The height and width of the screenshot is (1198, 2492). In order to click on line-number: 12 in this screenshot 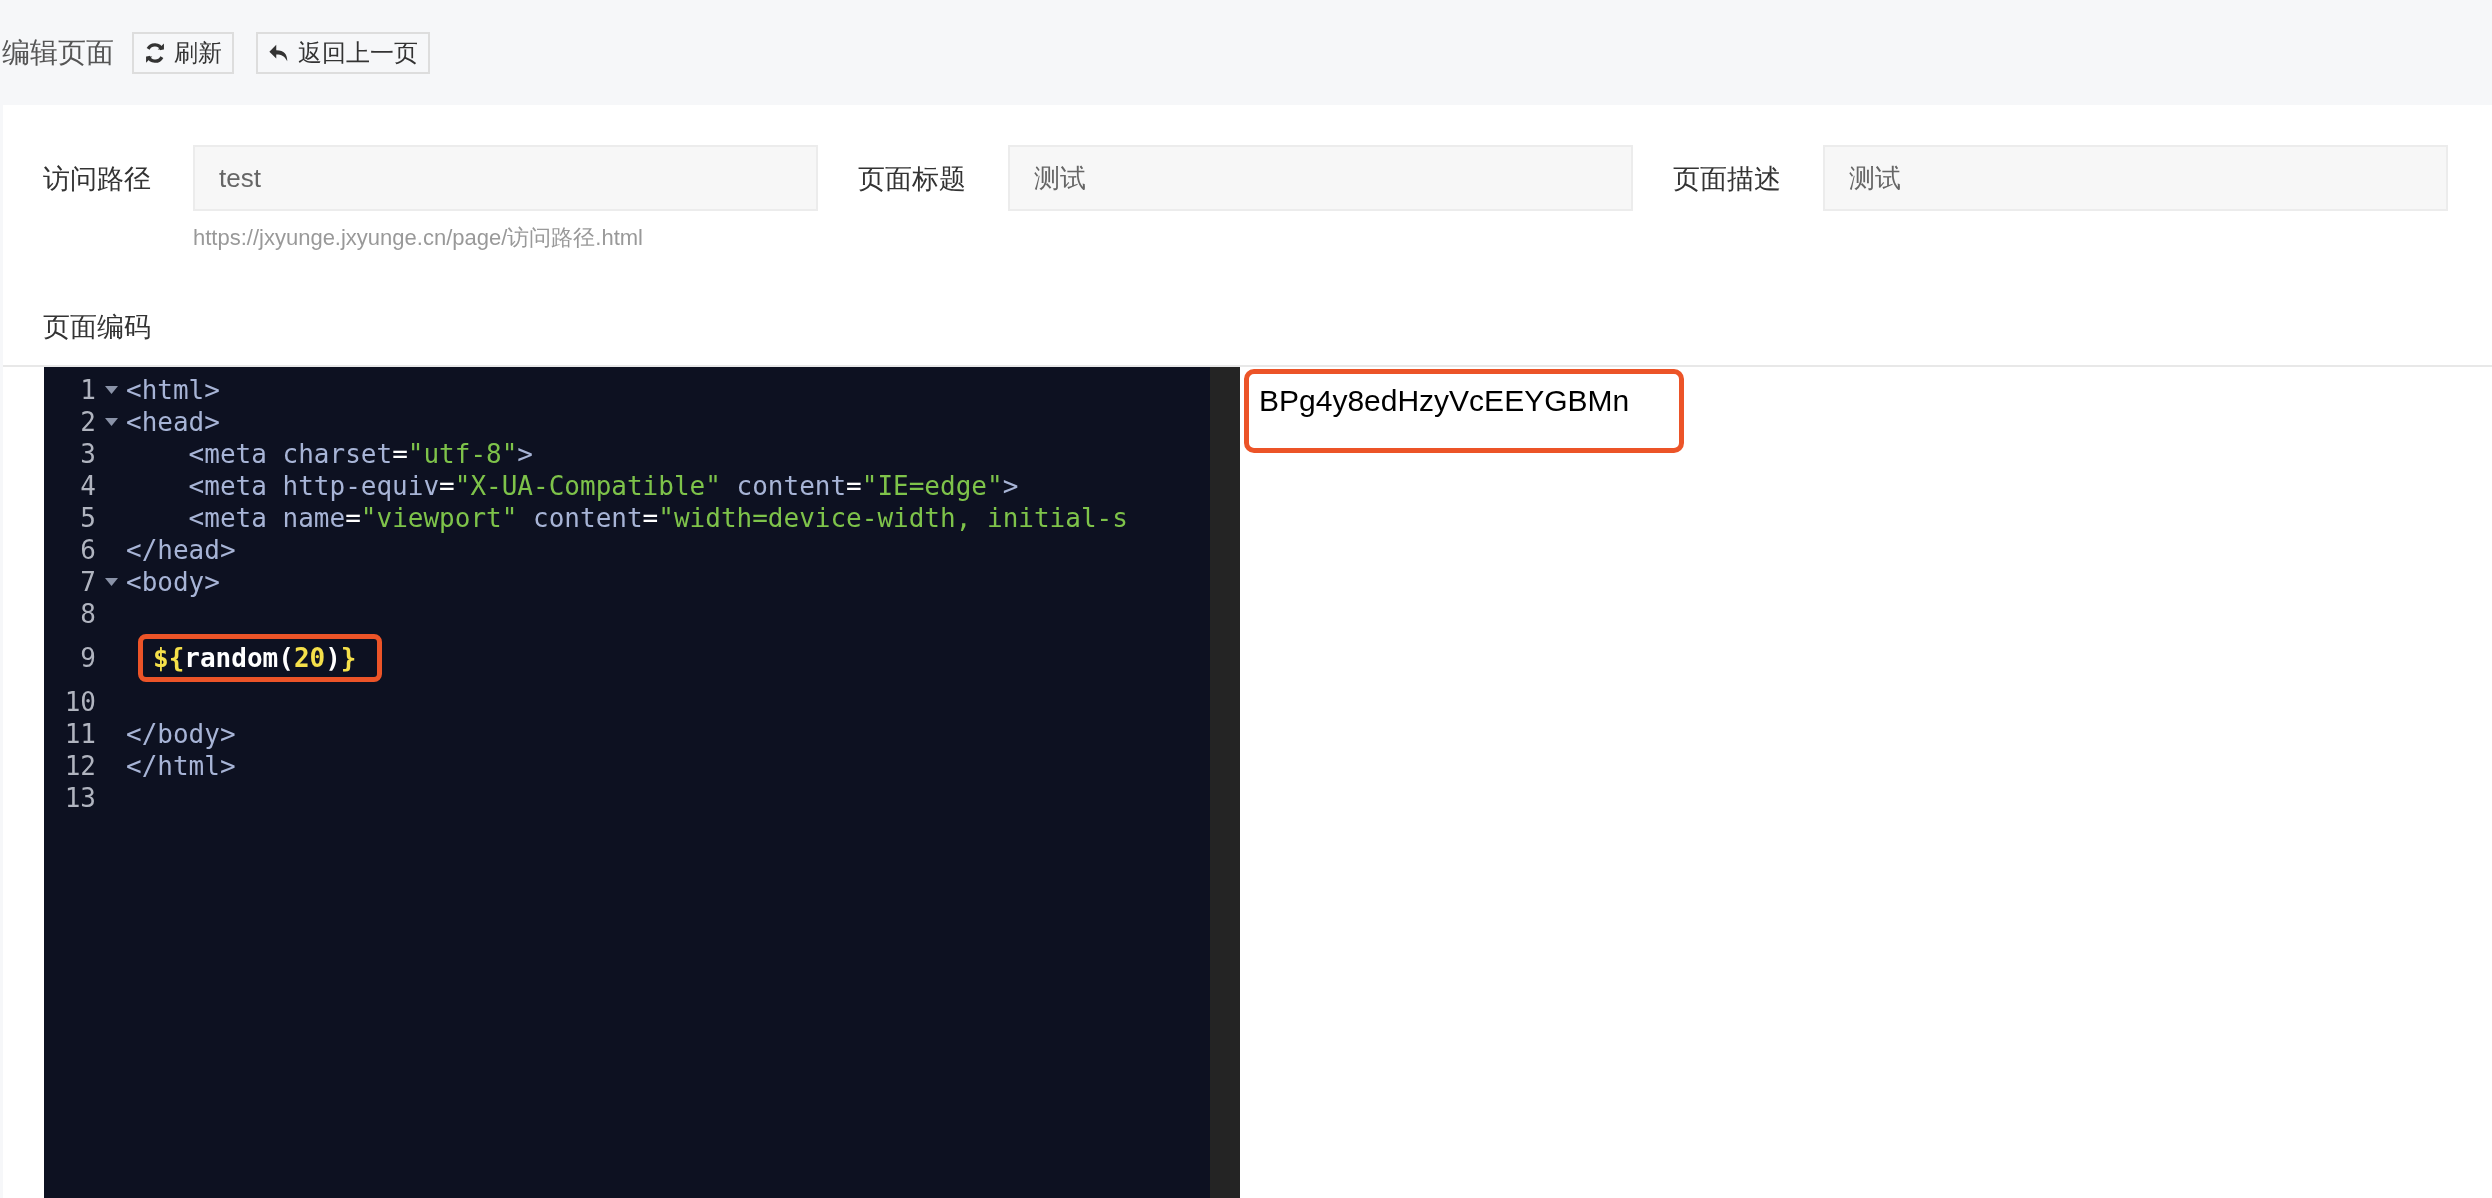, I will do `click(79, 766)`.